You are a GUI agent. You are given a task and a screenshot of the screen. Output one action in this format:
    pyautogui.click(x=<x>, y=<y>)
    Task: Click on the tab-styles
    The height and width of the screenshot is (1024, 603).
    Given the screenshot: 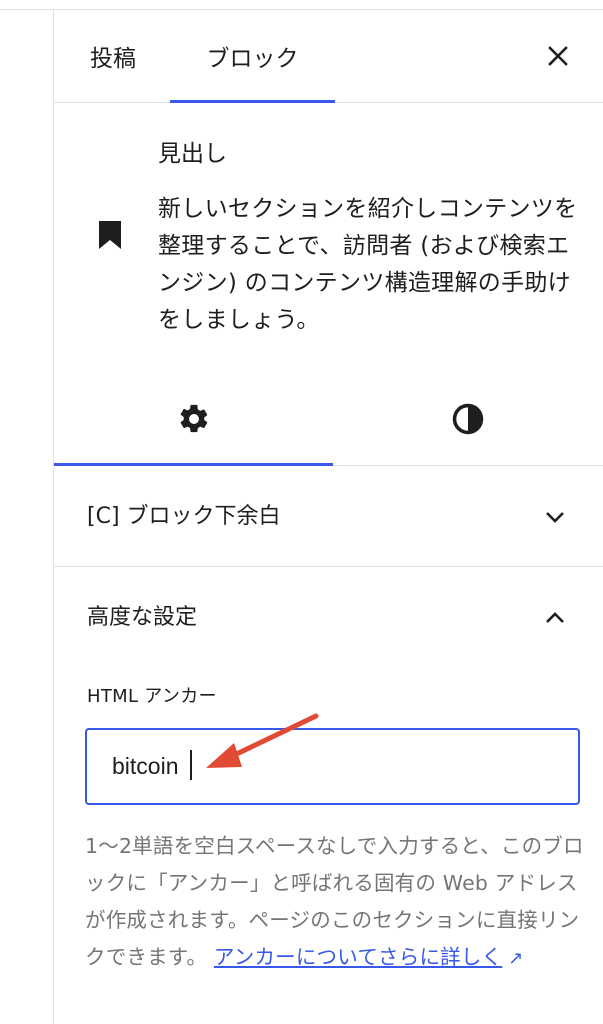 What is the action you would take?
    pyautogui.click(x=468, y=419)
    